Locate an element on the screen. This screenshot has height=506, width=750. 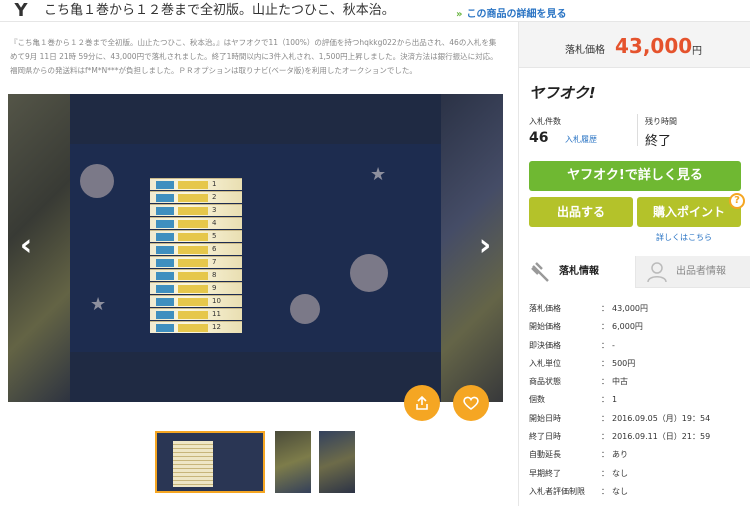
info-row: 自動延長：あり is located at coordinates (578, 455).